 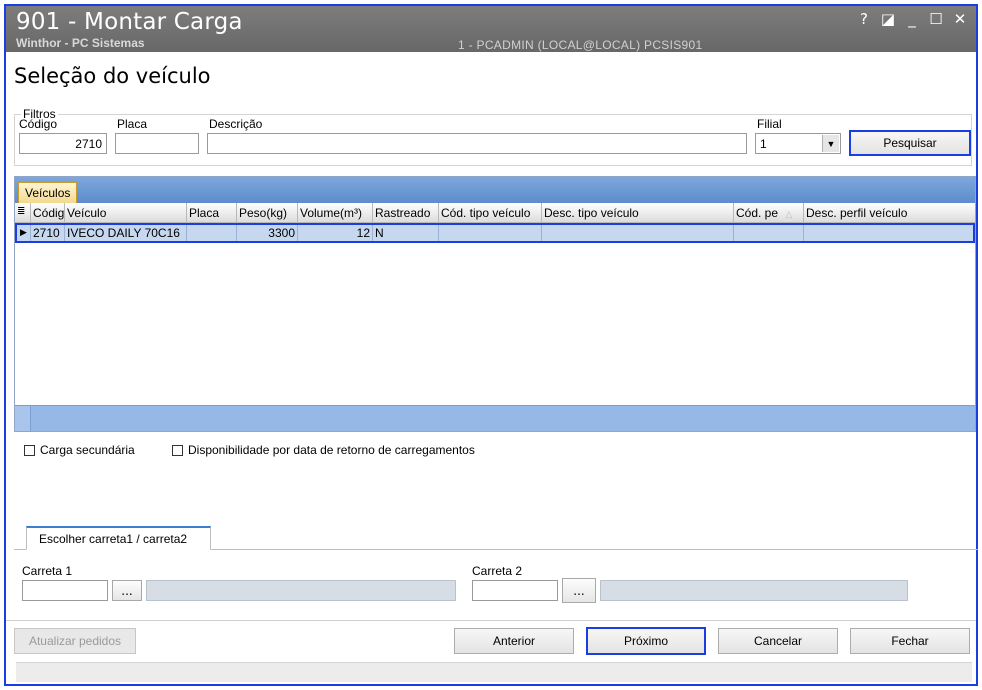 What do you see at coordinates (126, 213) in the screenshot?
I see `column-header: Veículo` at bounding box center [126, 213].